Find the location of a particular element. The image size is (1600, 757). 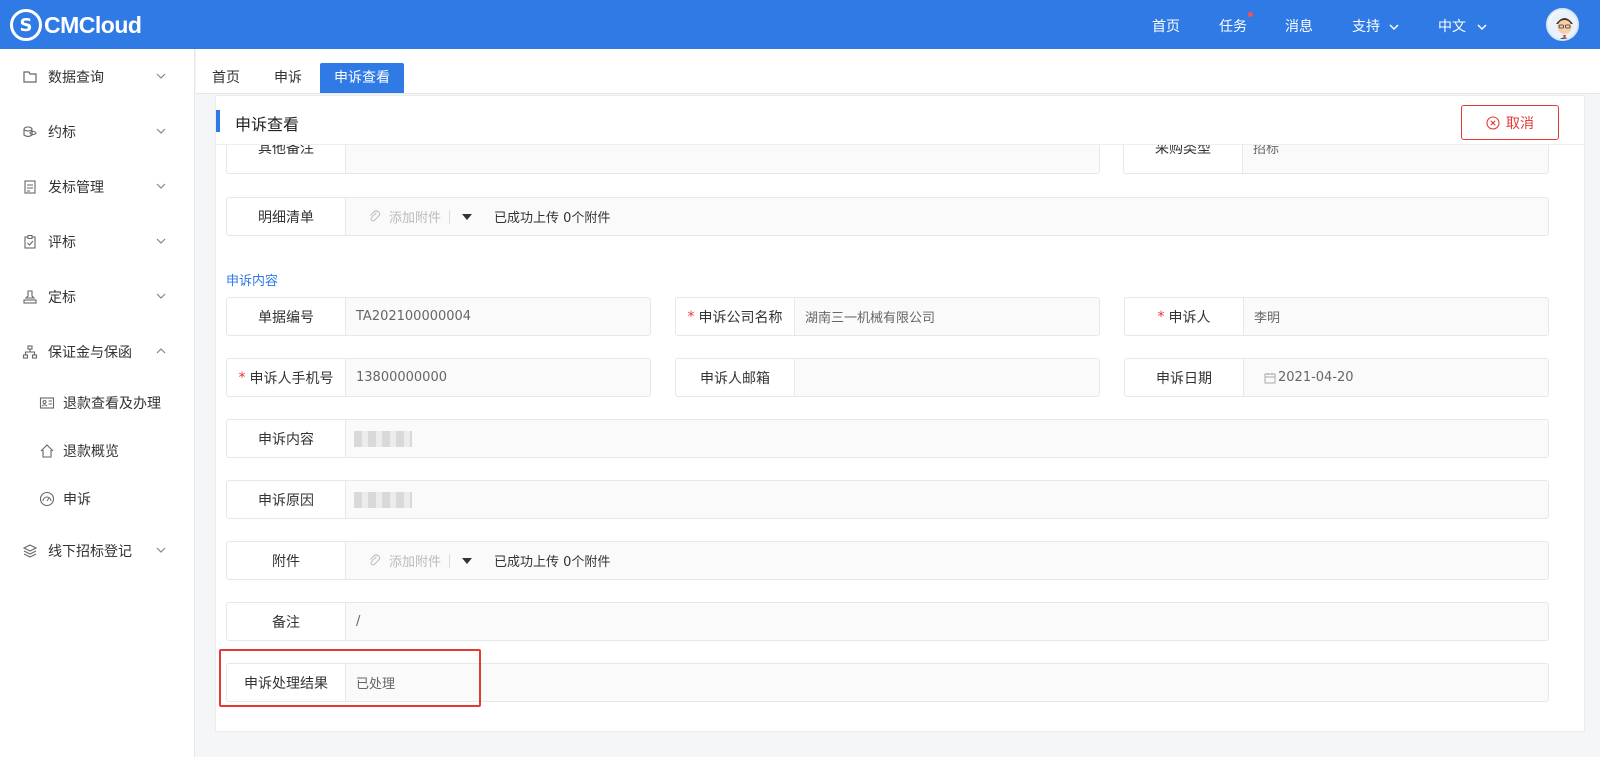

brand-logo: S CMCloud is located at coordinates (76, 25).